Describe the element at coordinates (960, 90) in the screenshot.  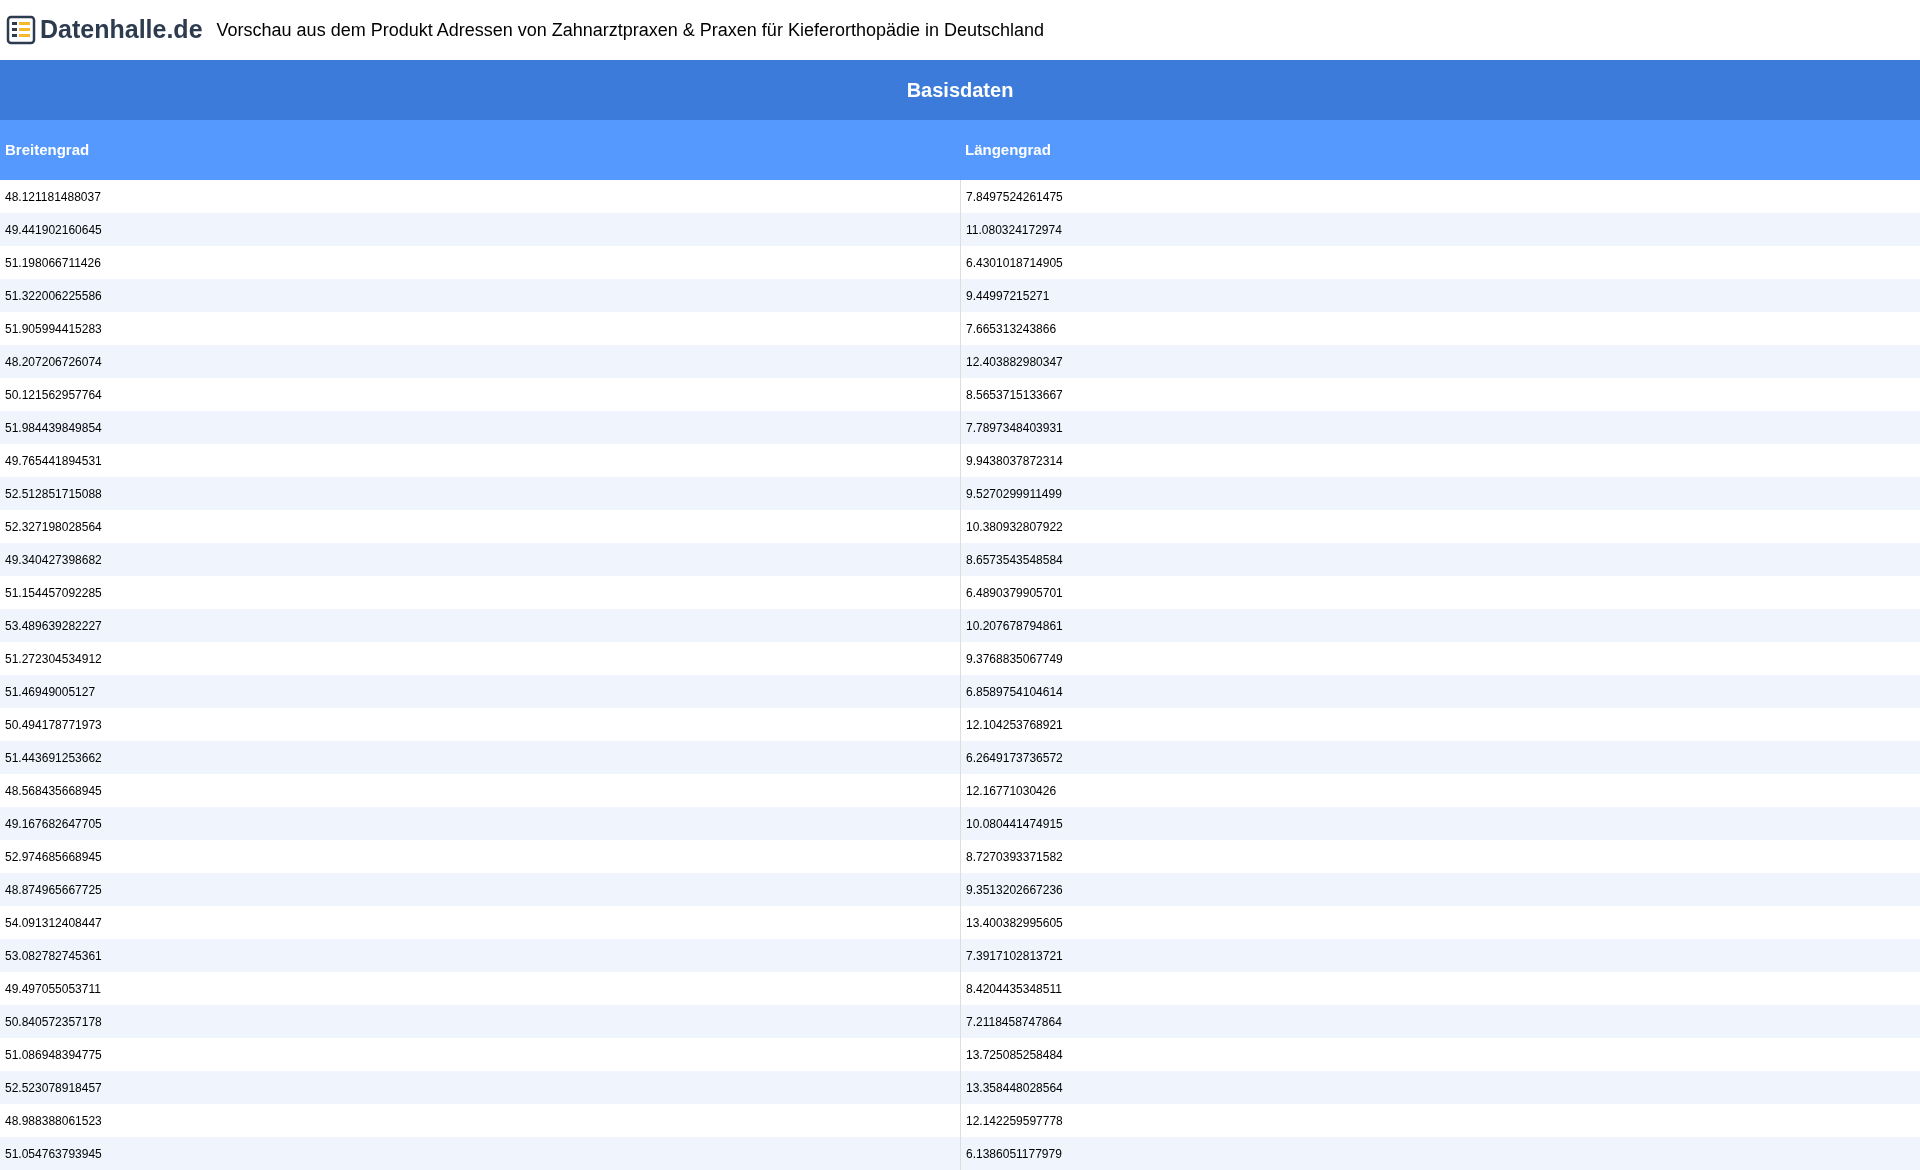
I see `table-caption: Basisdaten` at that location.